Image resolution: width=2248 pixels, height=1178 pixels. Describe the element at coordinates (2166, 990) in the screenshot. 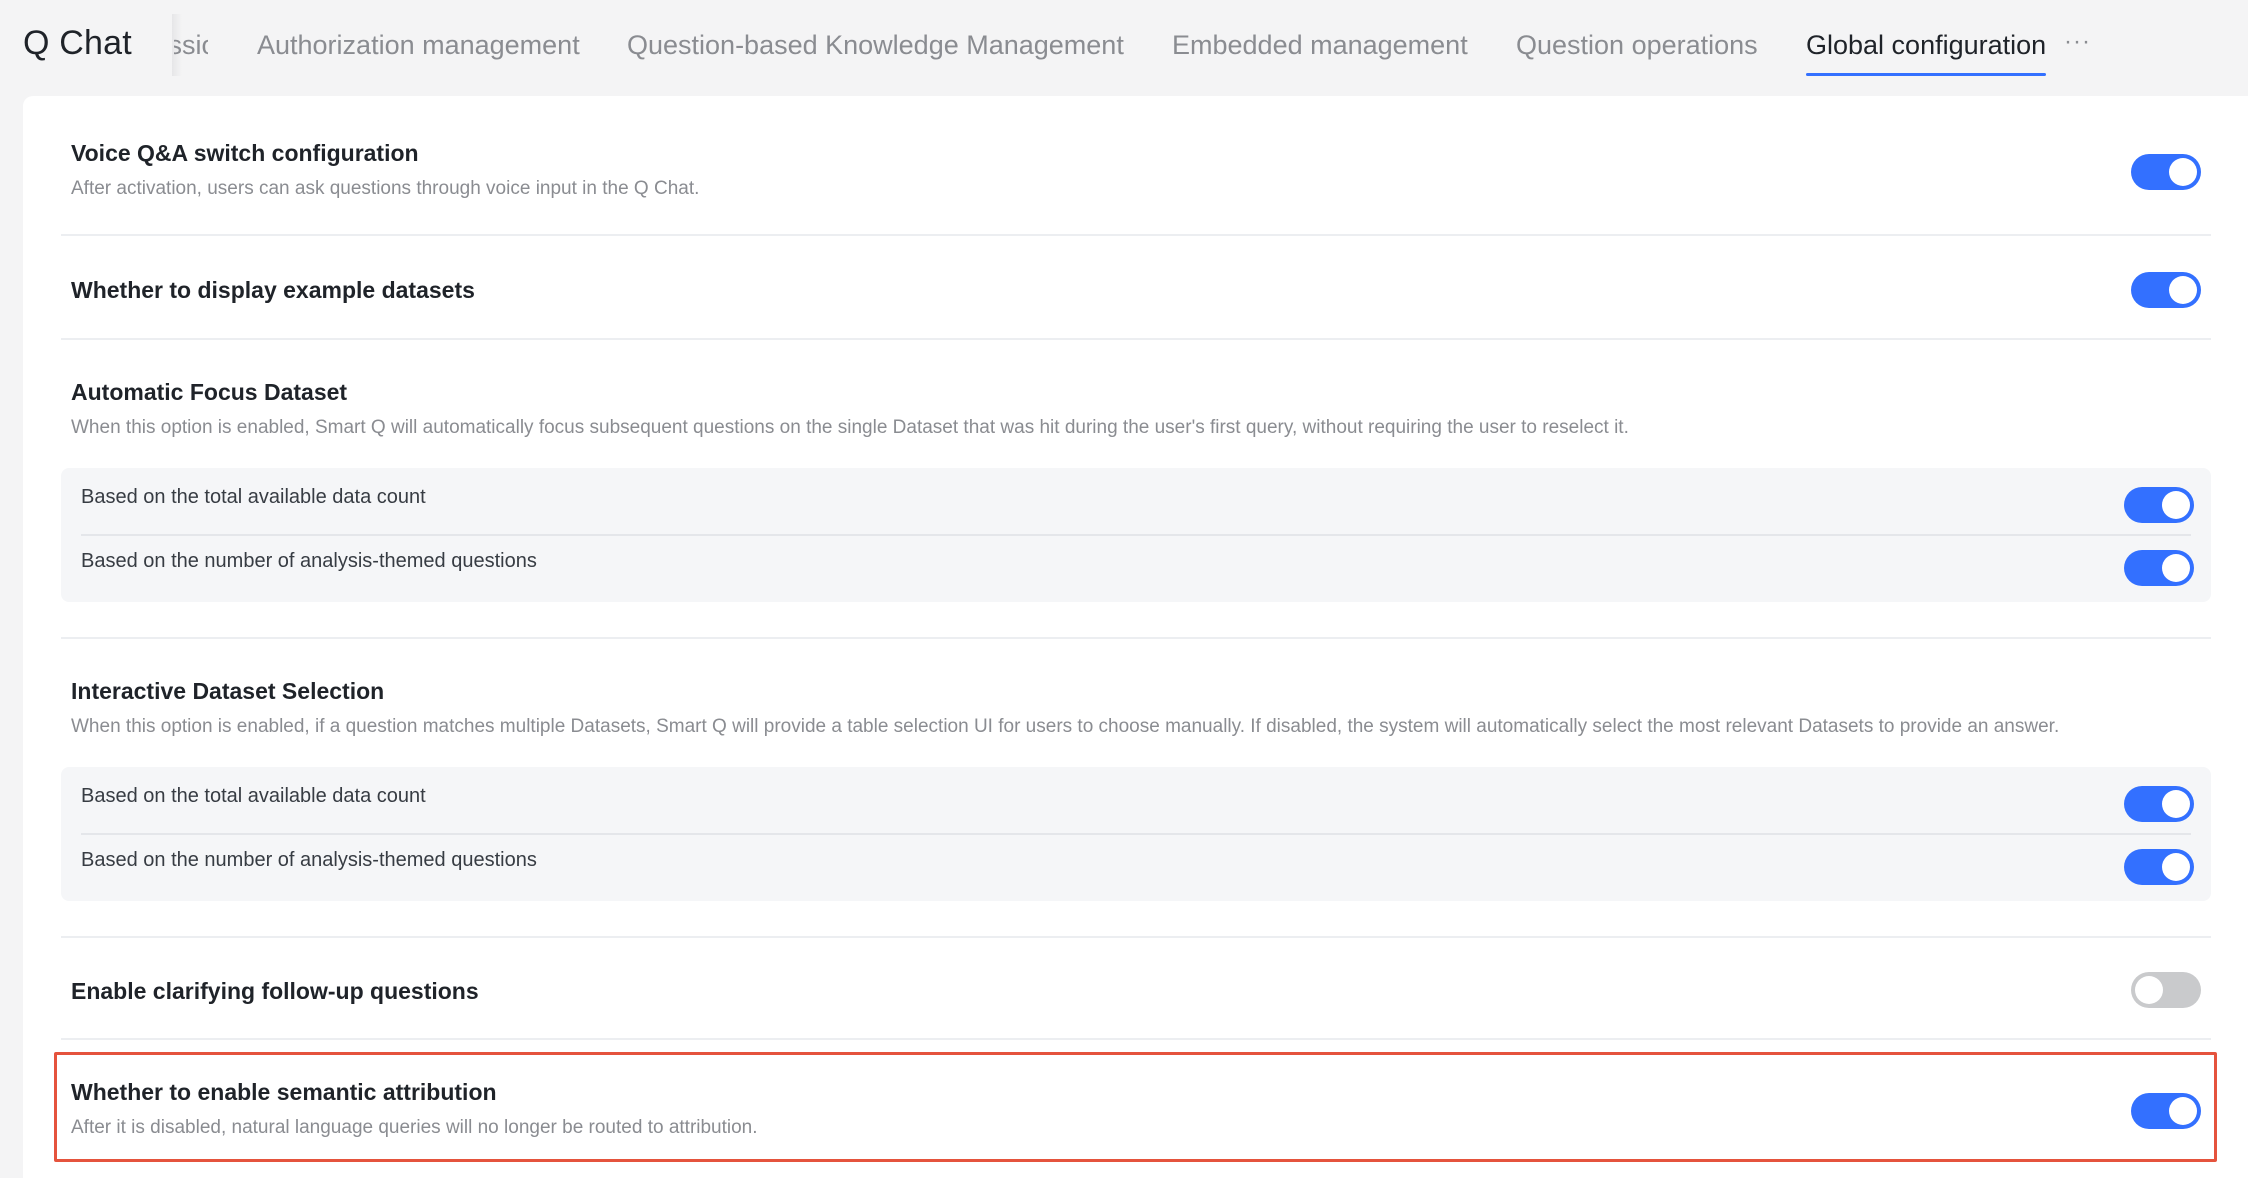

I see `clarifying-followup-toggle` at that location.